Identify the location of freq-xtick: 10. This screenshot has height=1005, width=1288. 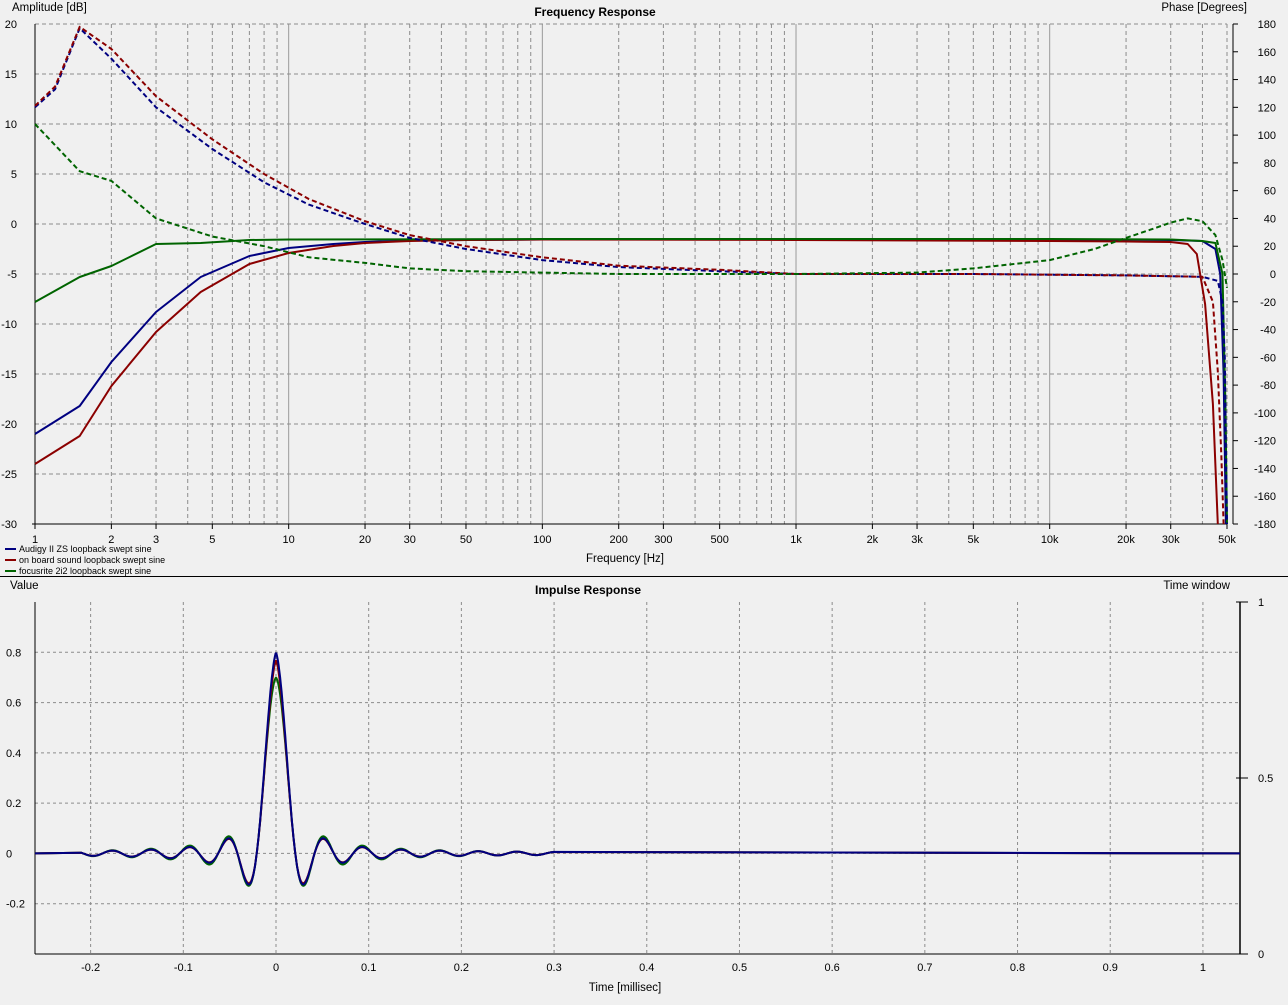
(289, 540).